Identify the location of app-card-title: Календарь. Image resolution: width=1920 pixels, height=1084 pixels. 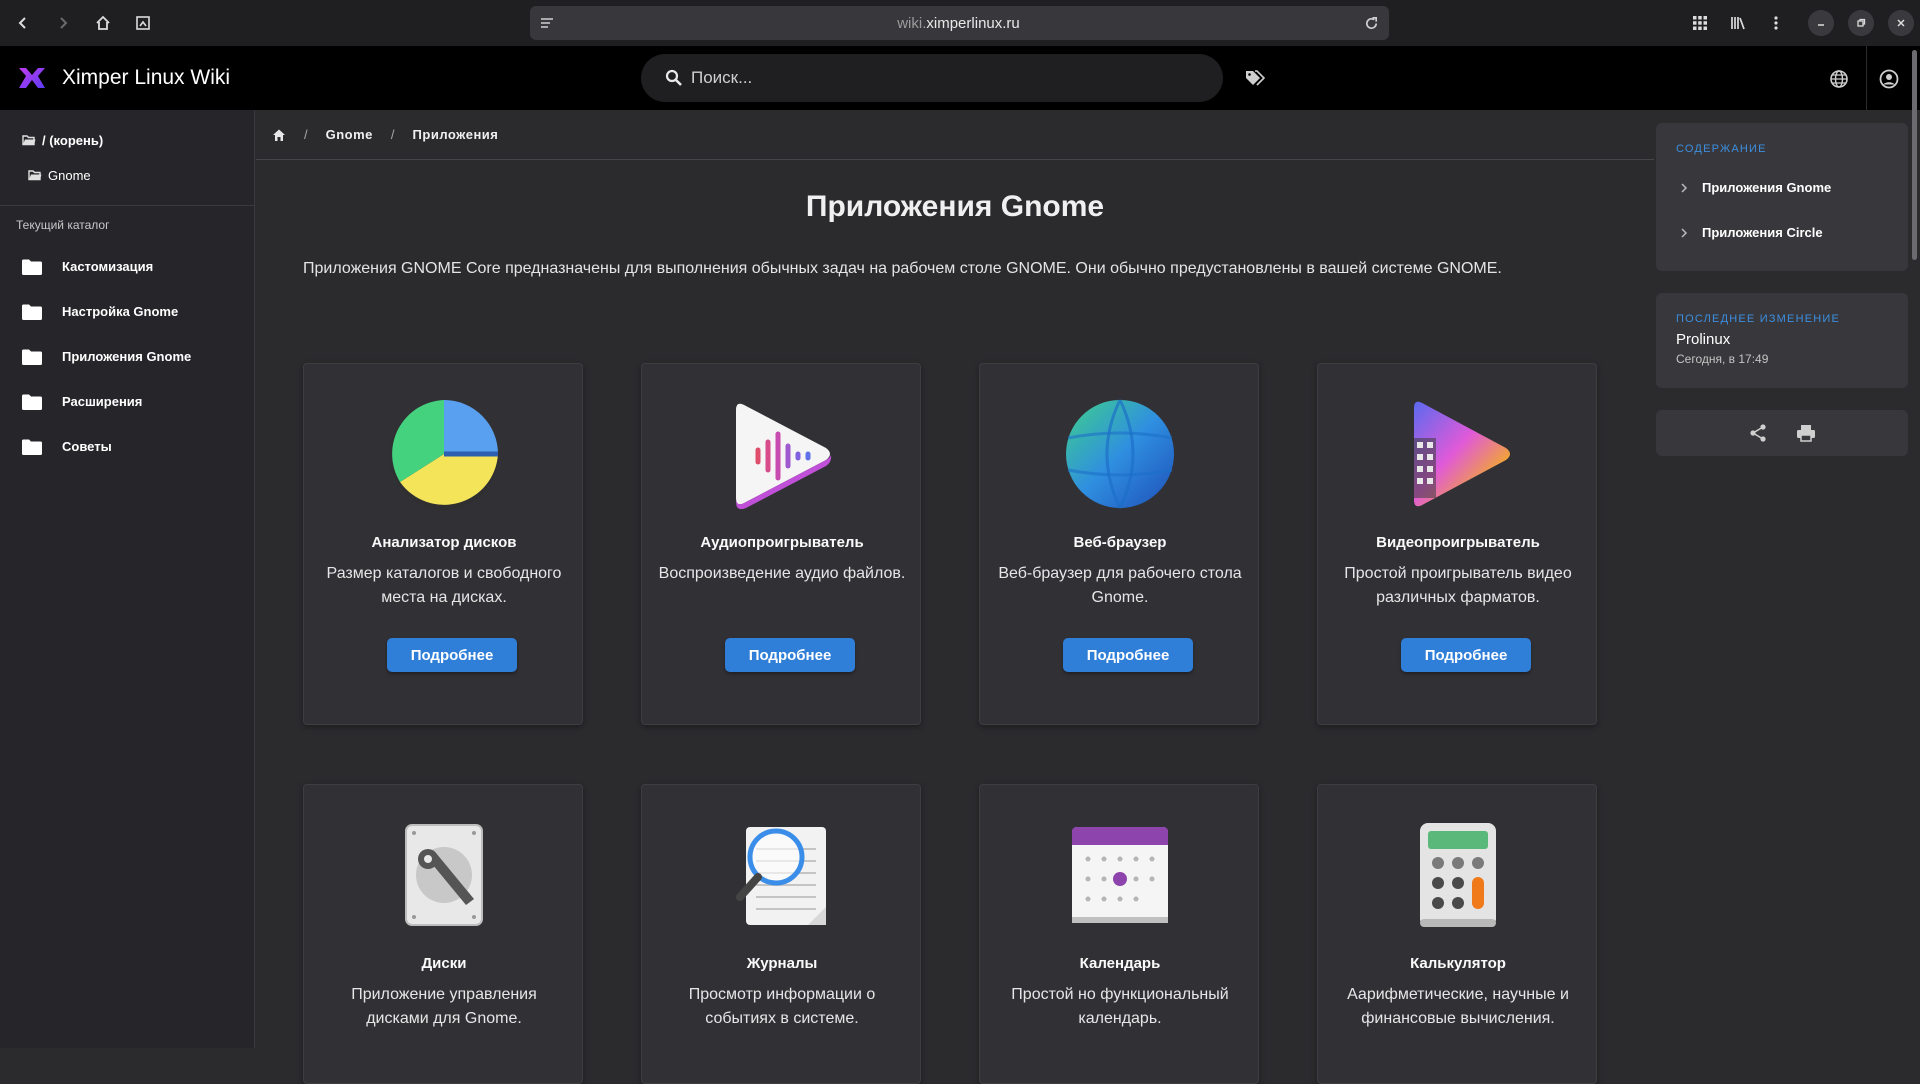
(1120, 963).